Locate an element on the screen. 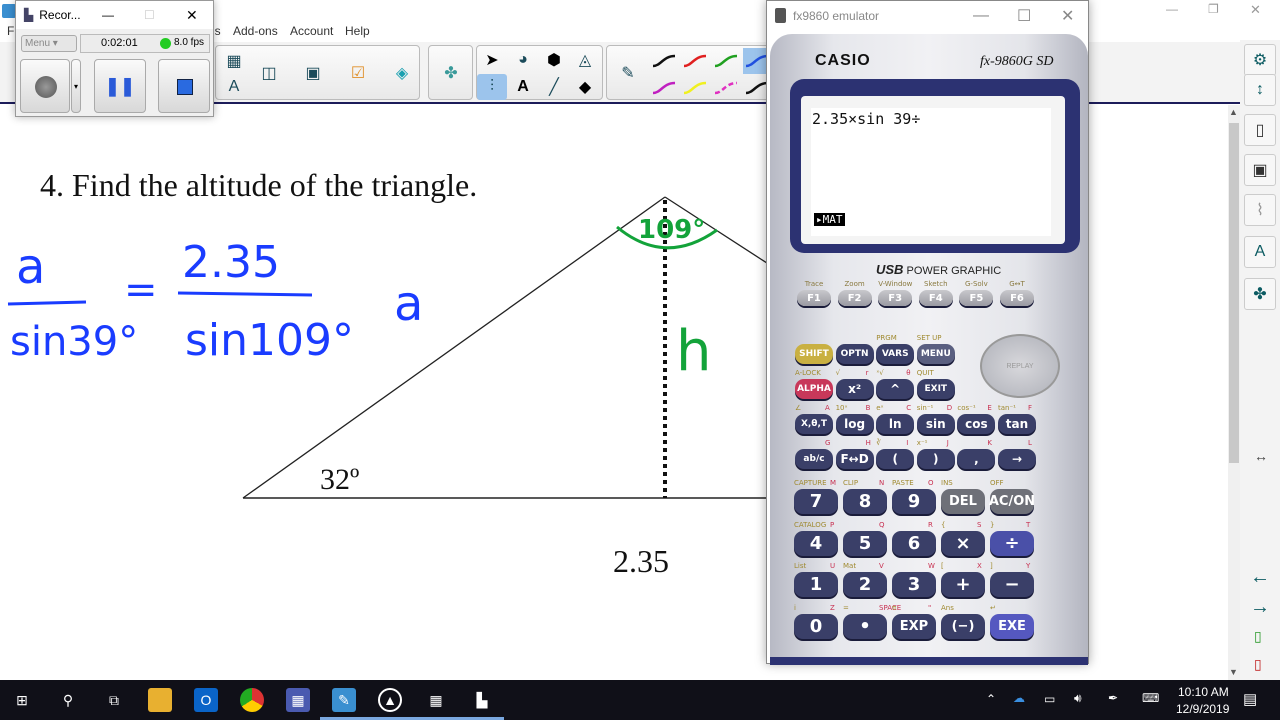 This screenshot has width=1280, height=720. key-minus: − is located at coordinates (1012, 584).